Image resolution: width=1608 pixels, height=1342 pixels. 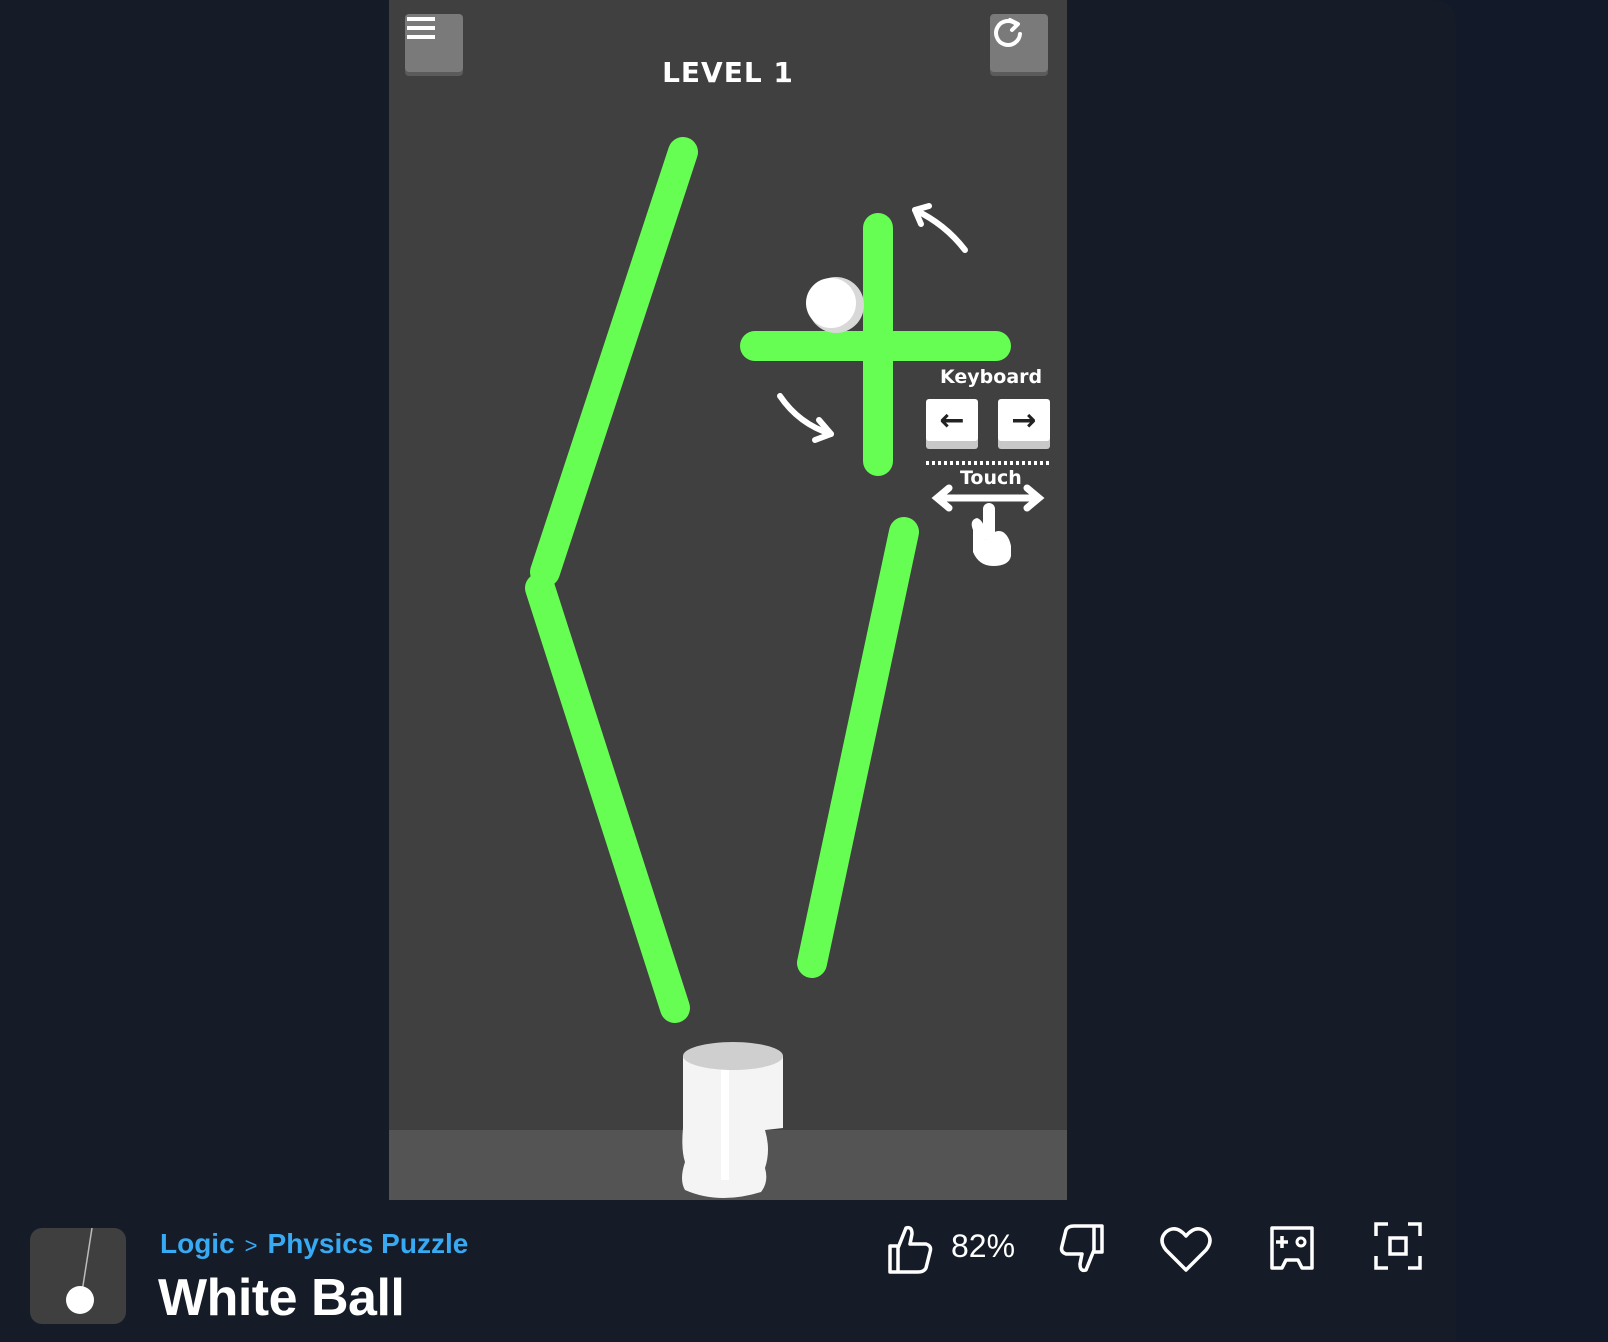 I want to click on like-percentage: 82%, so click(x=983, y=1246).